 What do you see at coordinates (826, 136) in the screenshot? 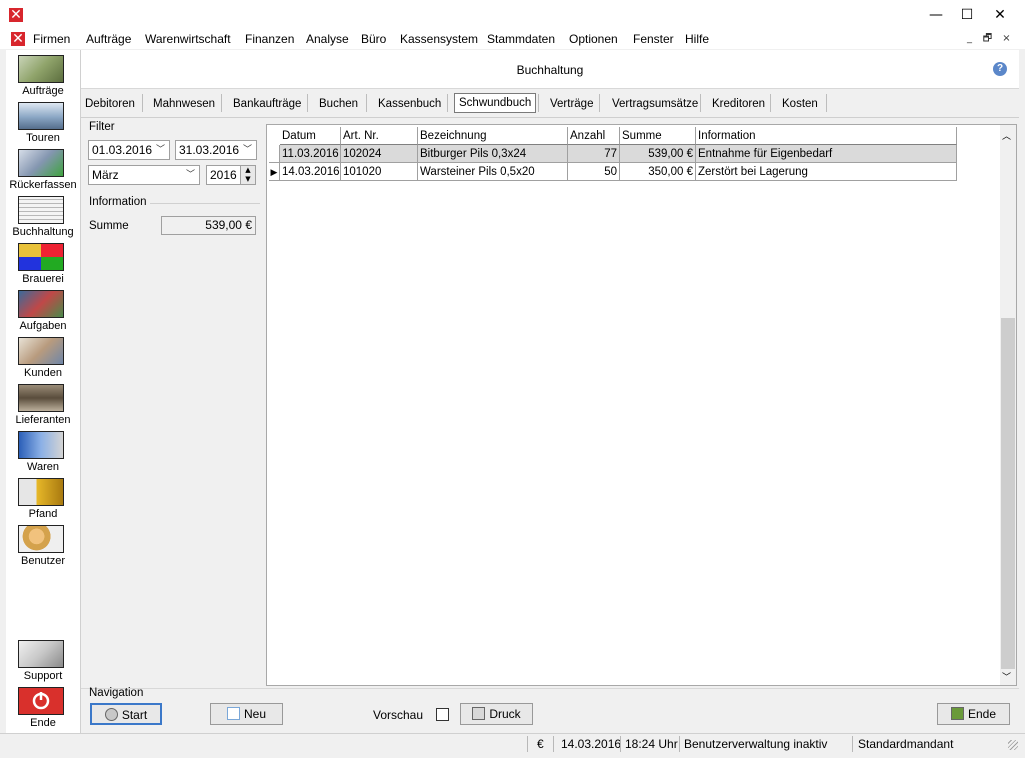
I see `column-header-information: Information` at bounding box center [826, 136].